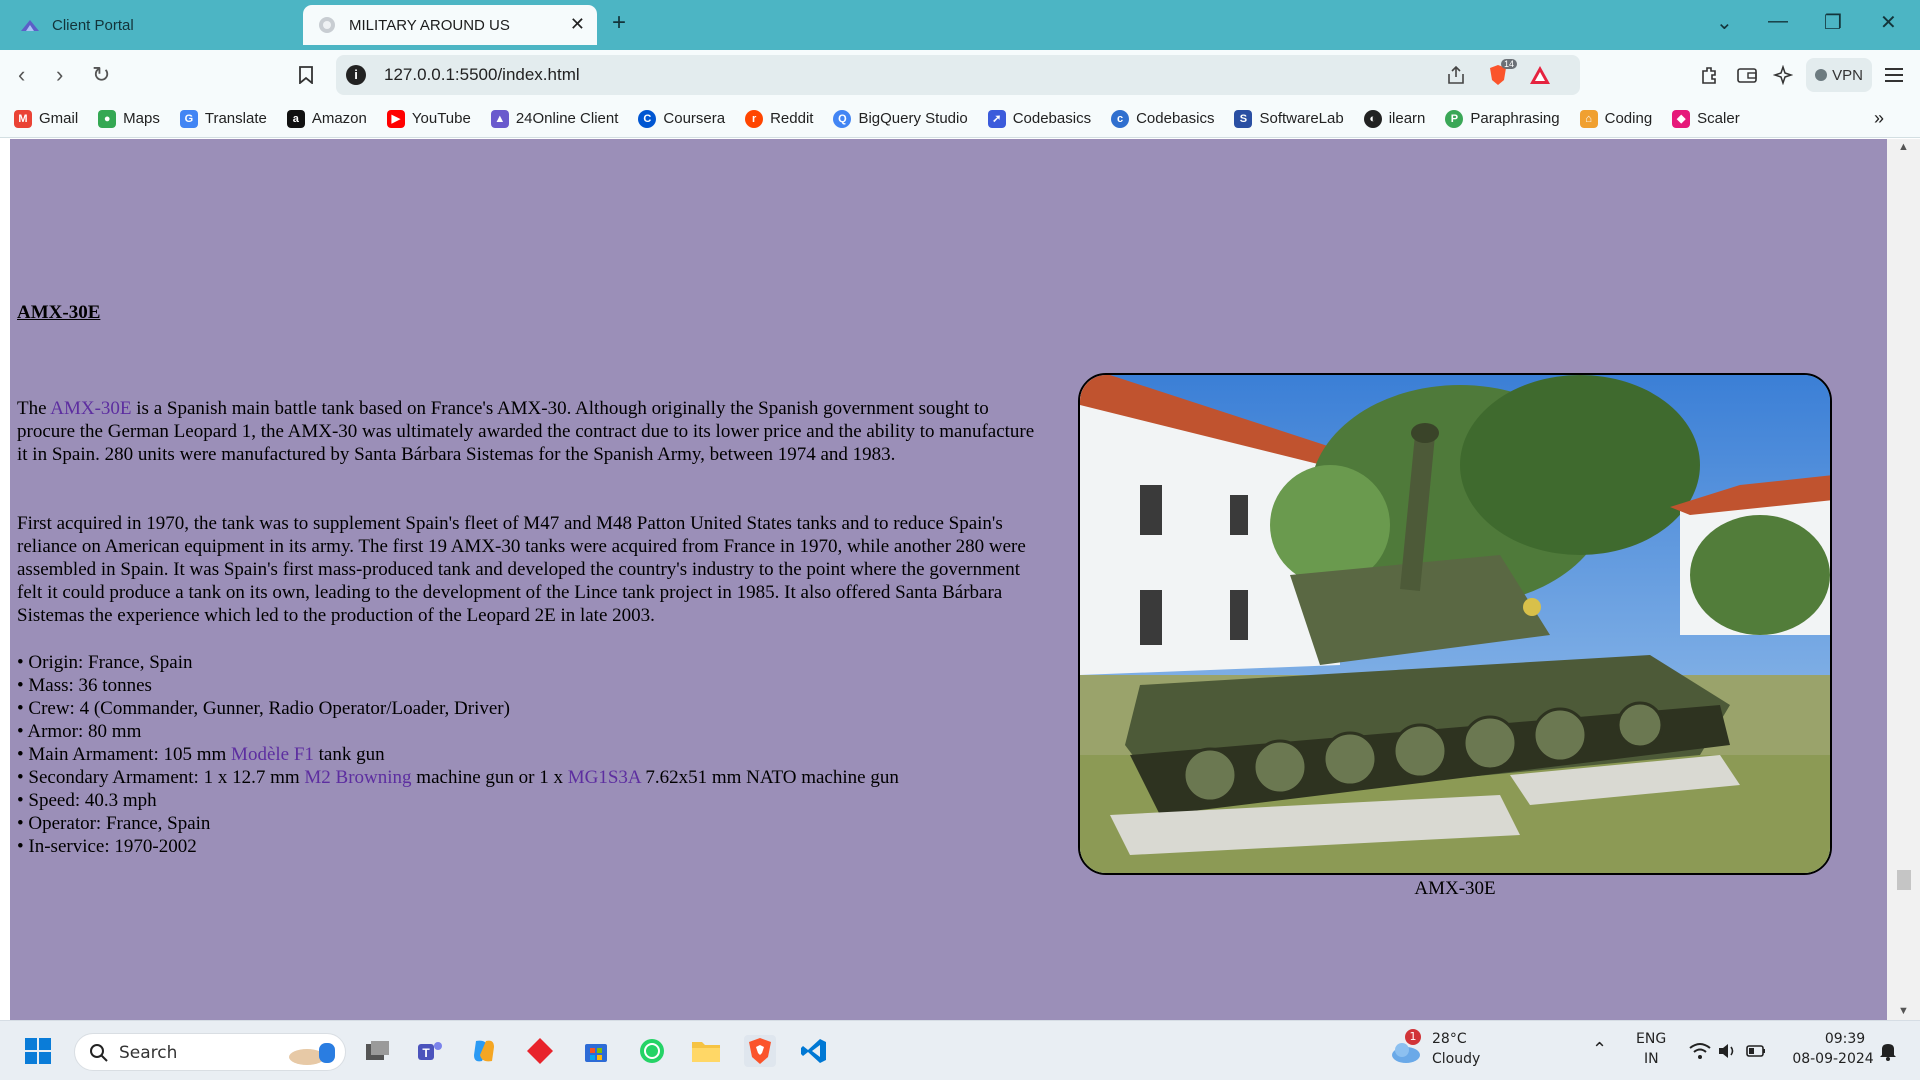 The image size is (1920, 1080). Describe the element at coordinates (378, 1051) in the screenshot. I see `task-view-icon` at that location.